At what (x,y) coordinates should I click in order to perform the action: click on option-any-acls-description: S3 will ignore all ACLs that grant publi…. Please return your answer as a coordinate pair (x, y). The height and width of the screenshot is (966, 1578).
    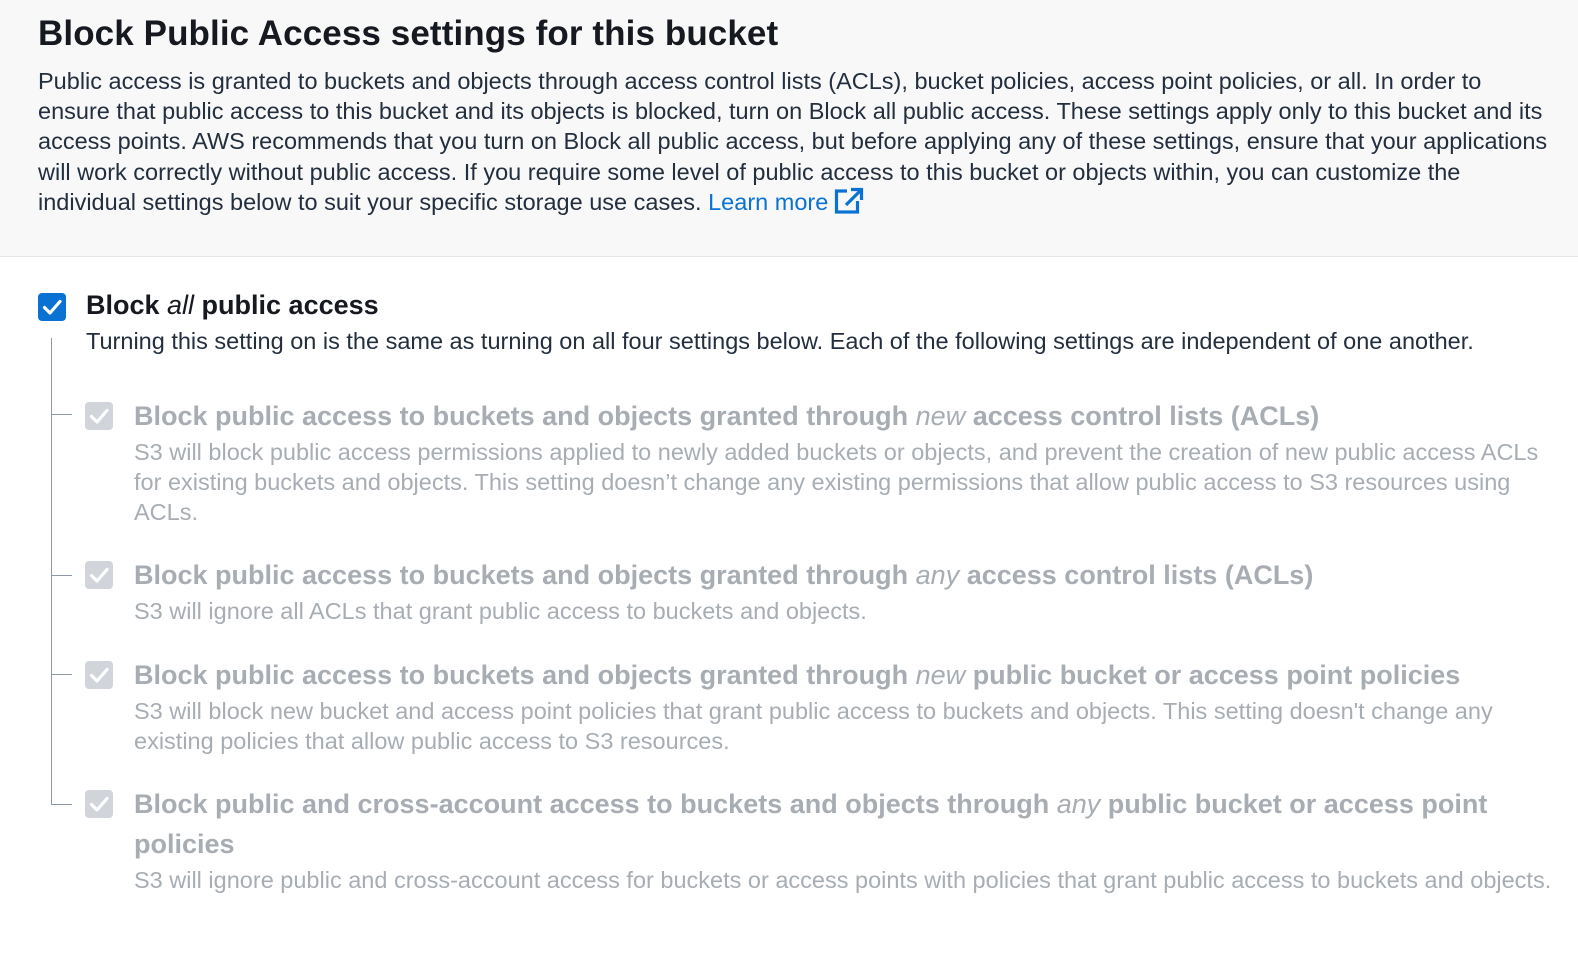
    Looking at the image, I should click on (500, 611).